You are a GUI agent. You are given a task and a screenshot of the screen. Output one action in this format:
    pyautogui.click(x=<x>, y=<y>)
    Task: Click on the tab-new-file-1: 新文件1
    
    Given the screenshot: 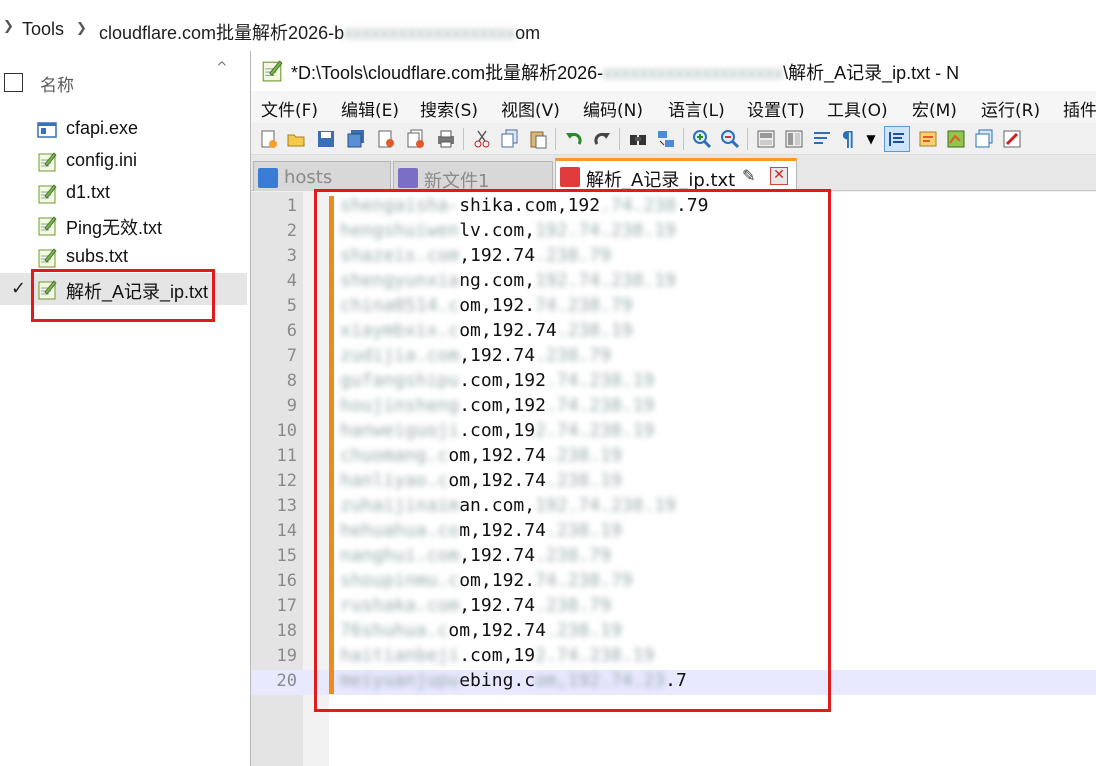 What is the action you would take?
    pyautogui.click(x=473, y=176)
    